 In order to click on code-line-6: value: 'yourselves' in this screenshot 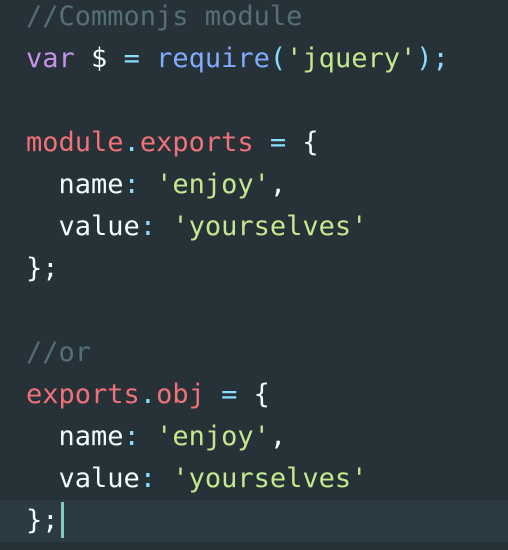, I will do `click(267, 227)`.